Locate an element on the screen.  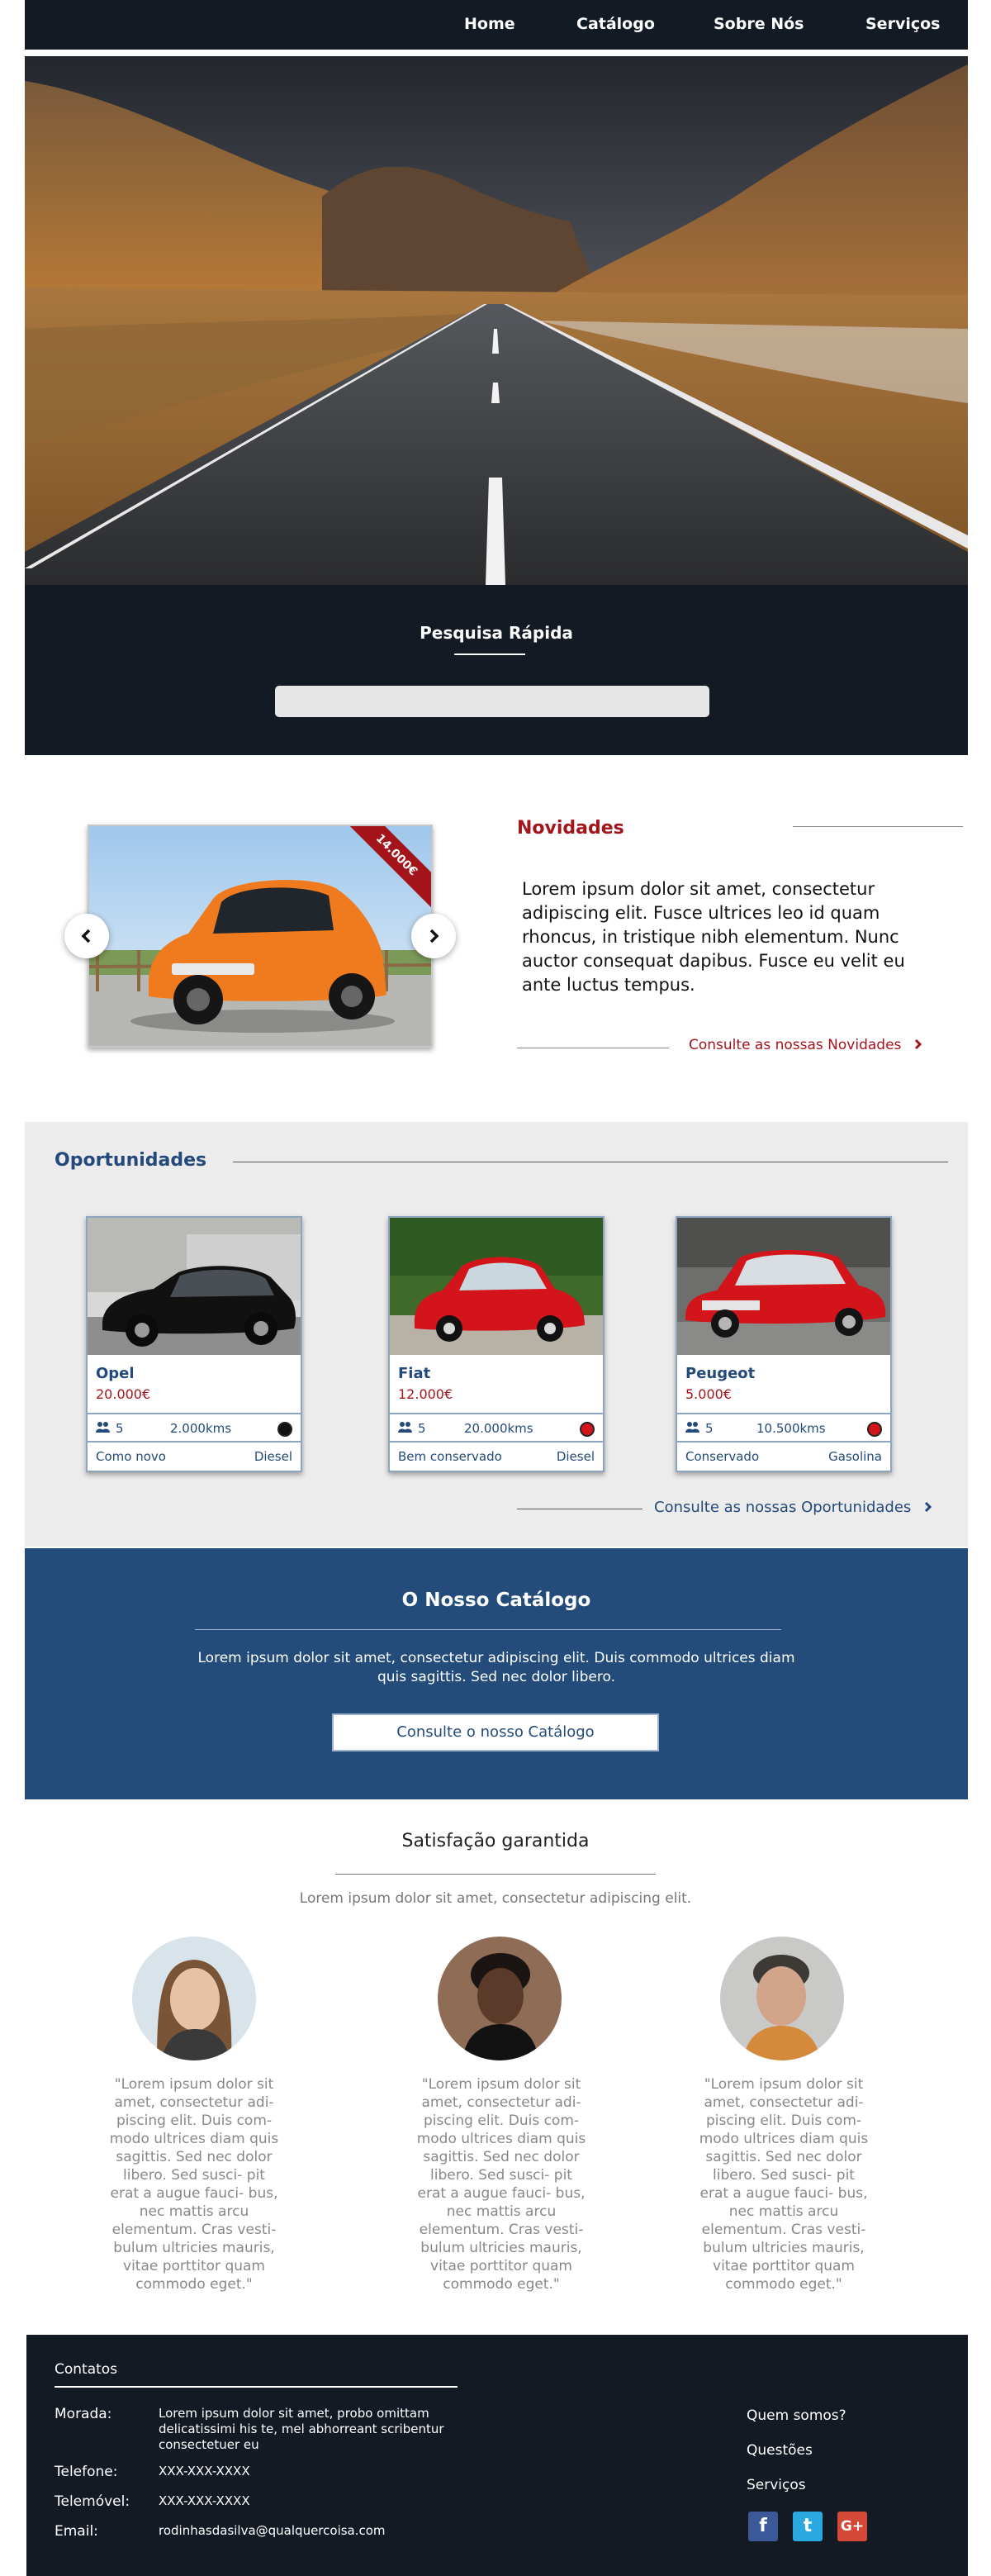
car-condition: Como novo is located at coordinates (131, 1456).